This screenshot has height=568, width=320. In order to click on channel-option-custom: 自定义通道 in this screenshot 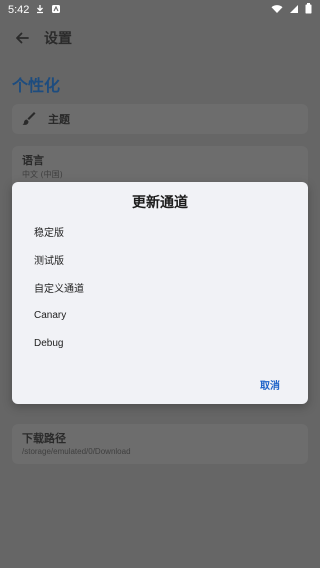, I will do `click(59, 287)`.